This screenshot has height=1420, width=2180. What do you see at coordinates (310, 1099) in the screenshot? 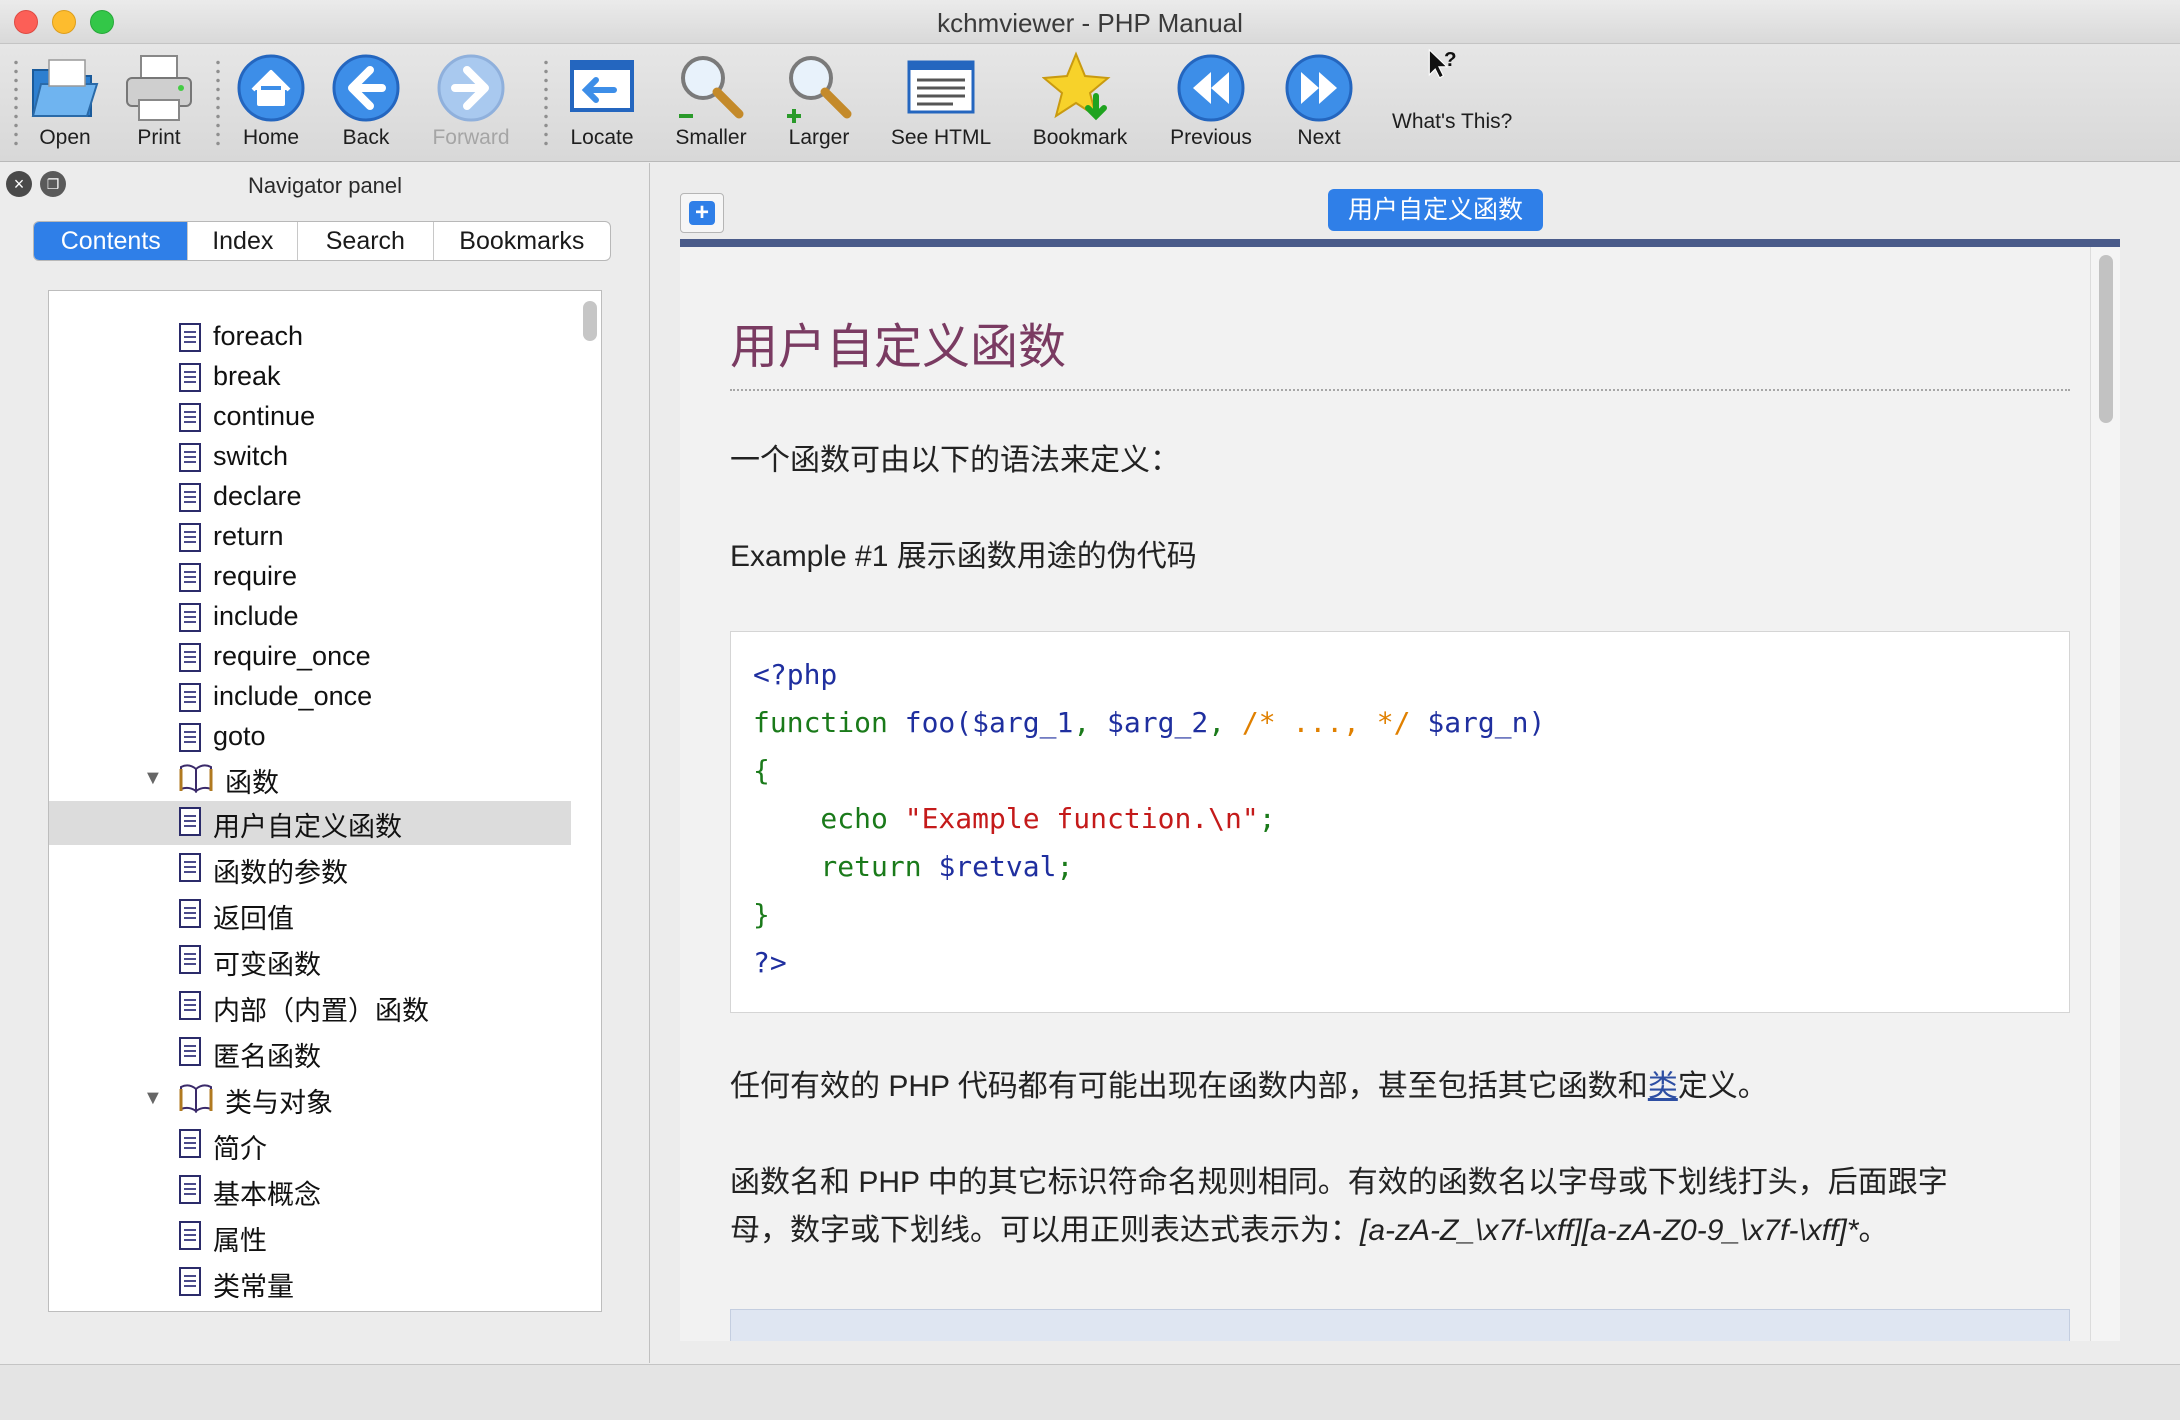
I see `tree-folder: ▼ 类与对象` at bounding box center [310, 1099].